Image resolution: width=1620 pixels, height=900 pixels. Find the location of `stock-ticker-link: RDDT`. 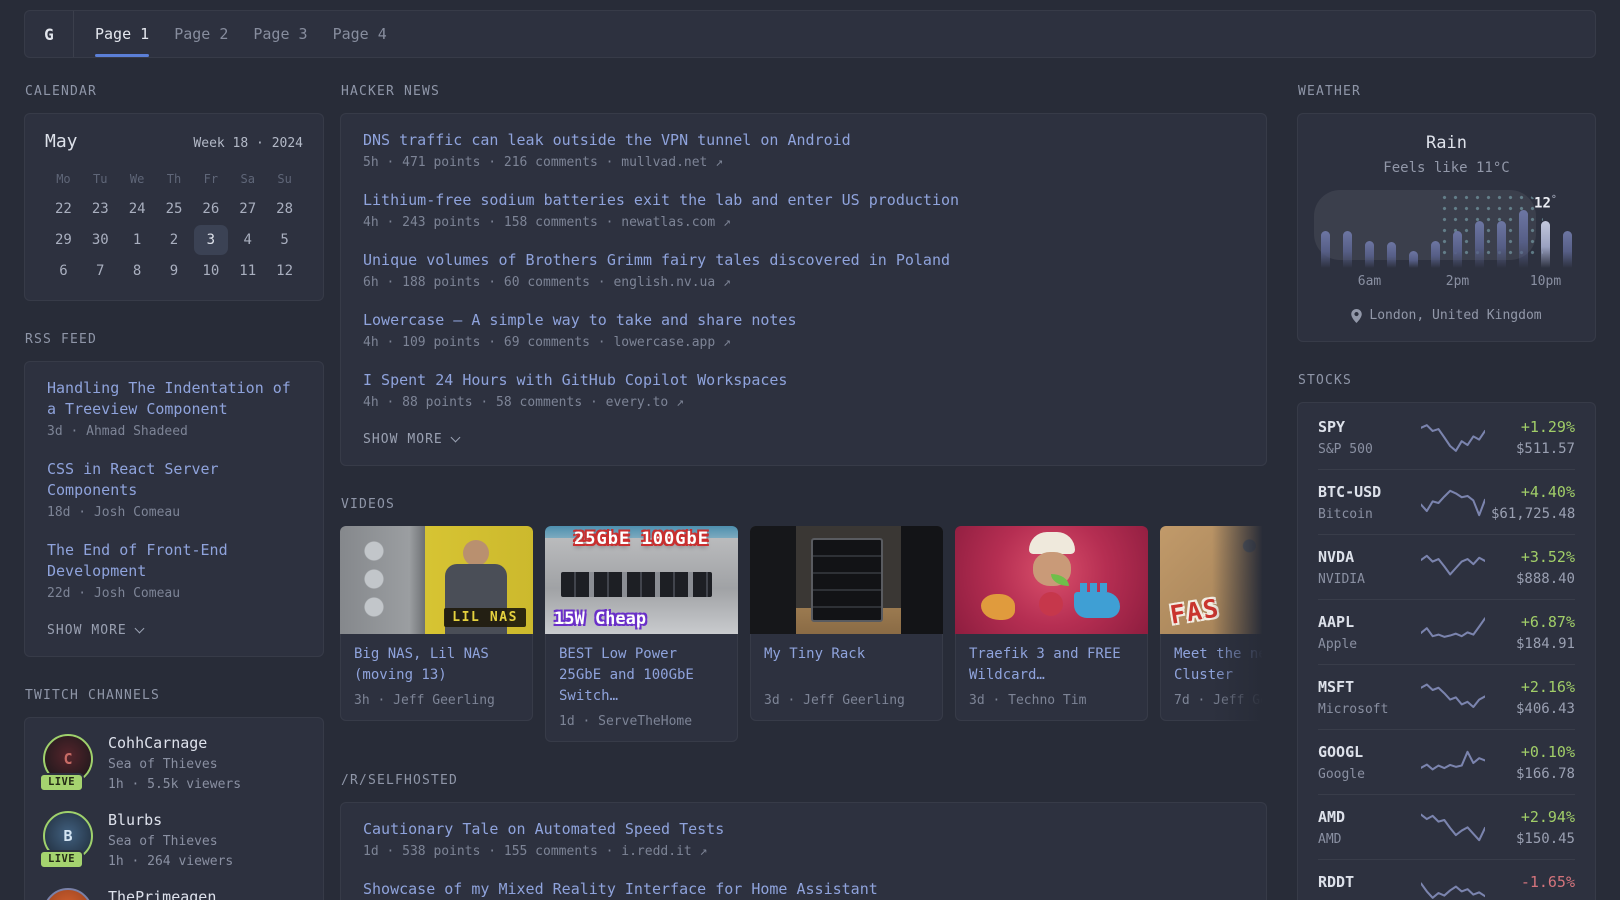

stock-ticker-link: RDDT is located at coordinates (1366, 882).